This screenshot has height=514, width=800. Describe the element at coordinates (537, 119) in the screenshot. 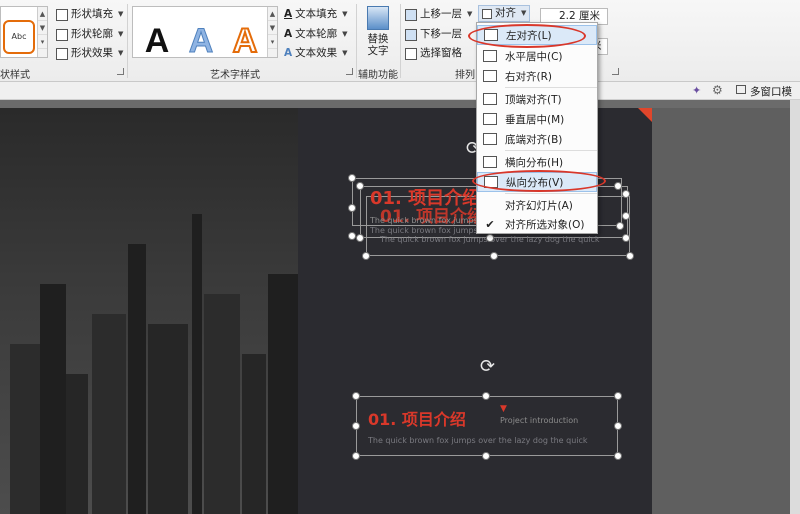

I see `menu-item-align-middle: 垂直居中(M)` at that location.